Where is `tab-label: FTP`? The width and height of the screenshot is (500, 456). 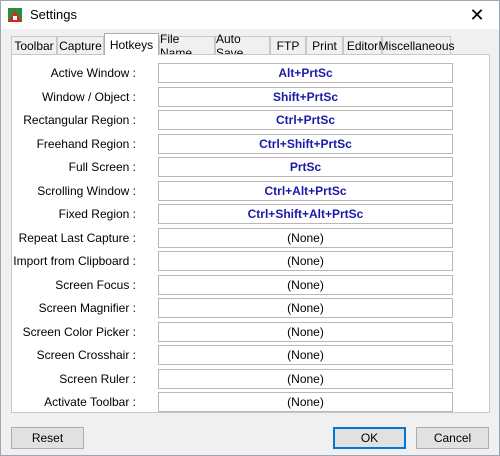
tab-label: FTP is located at coordinates (288, 45).